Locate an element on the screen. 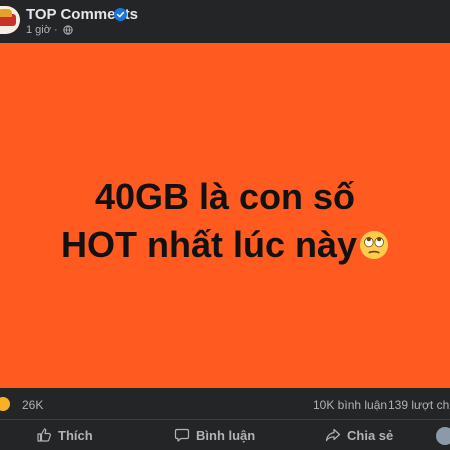 This screenshot has height=450, width=450. like-label: Thích is located at coordinates (75, 435).